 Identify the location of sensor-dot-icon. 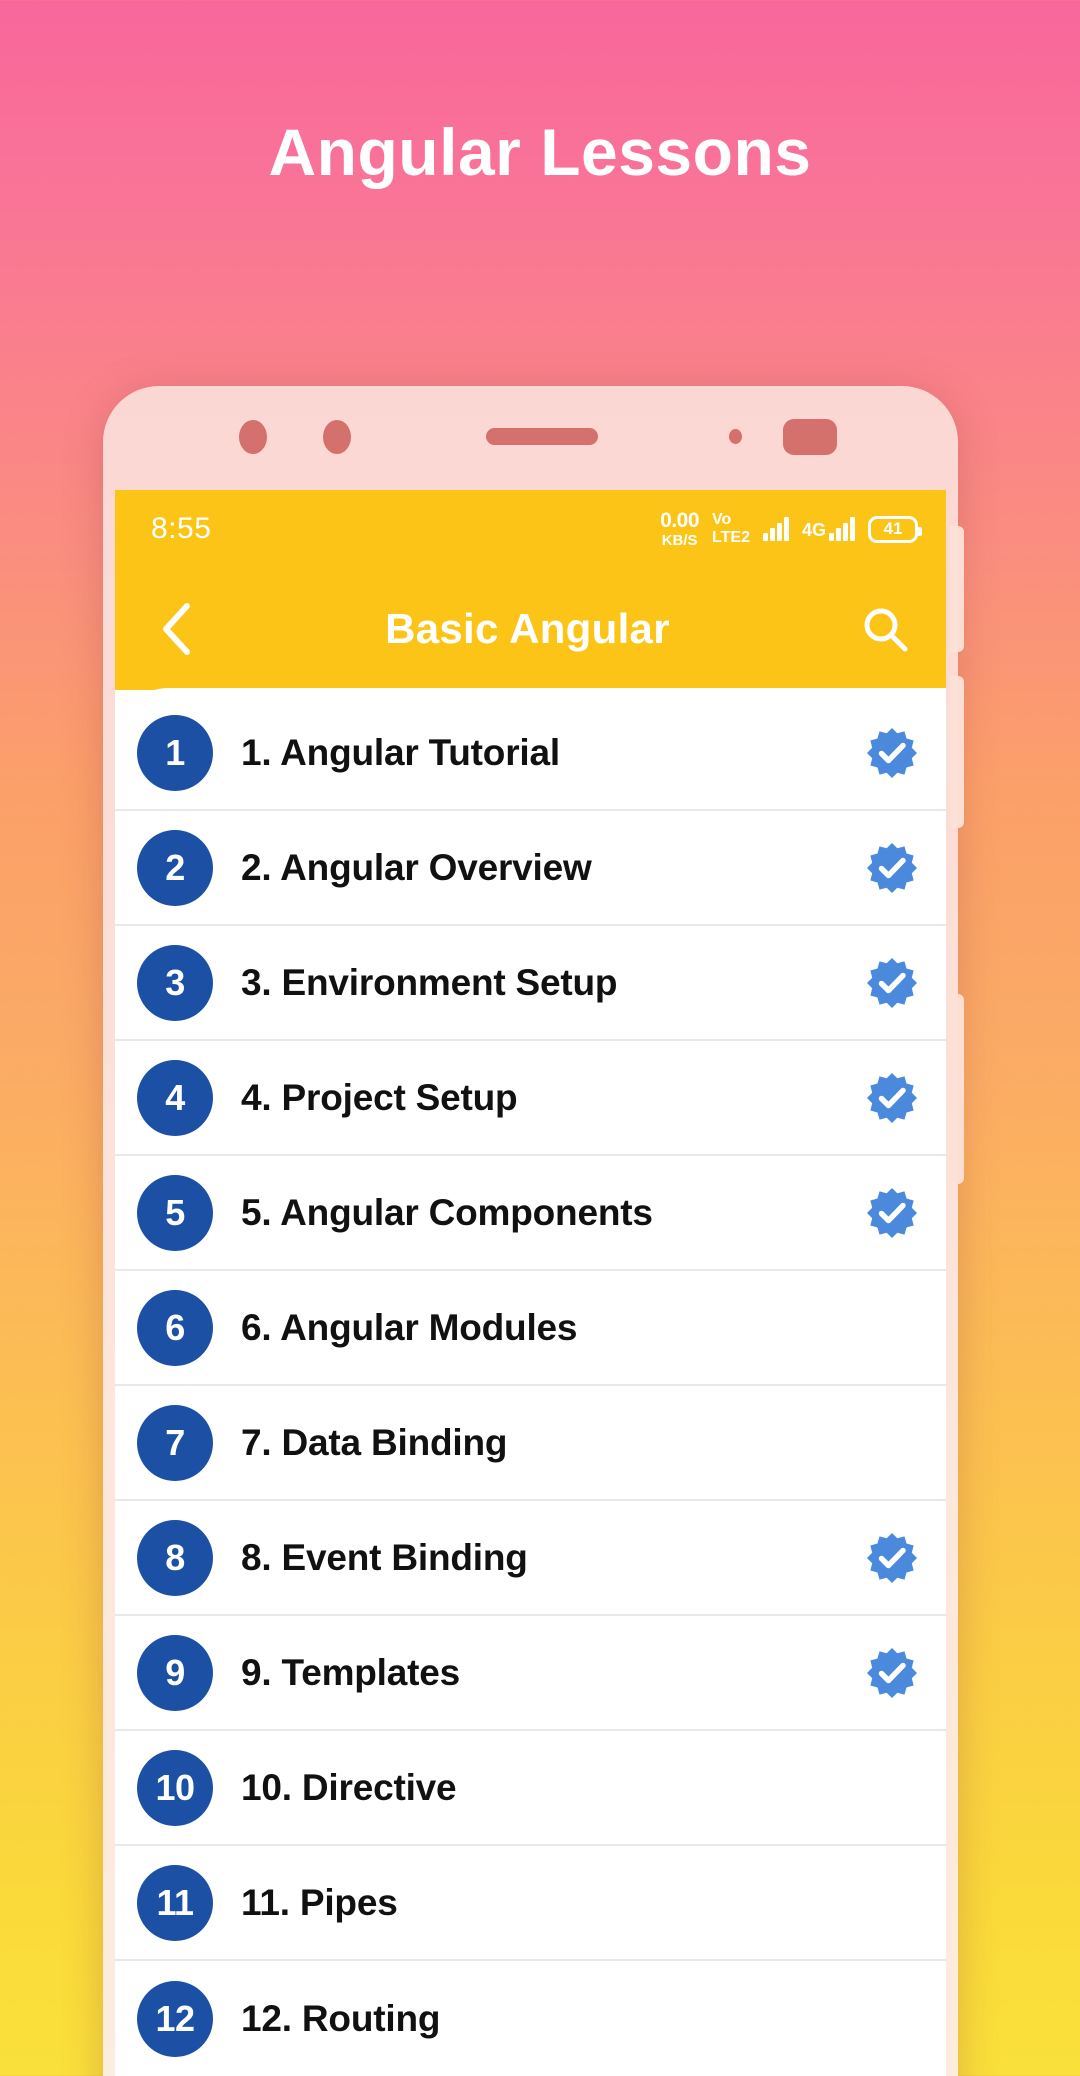
(253, 437).